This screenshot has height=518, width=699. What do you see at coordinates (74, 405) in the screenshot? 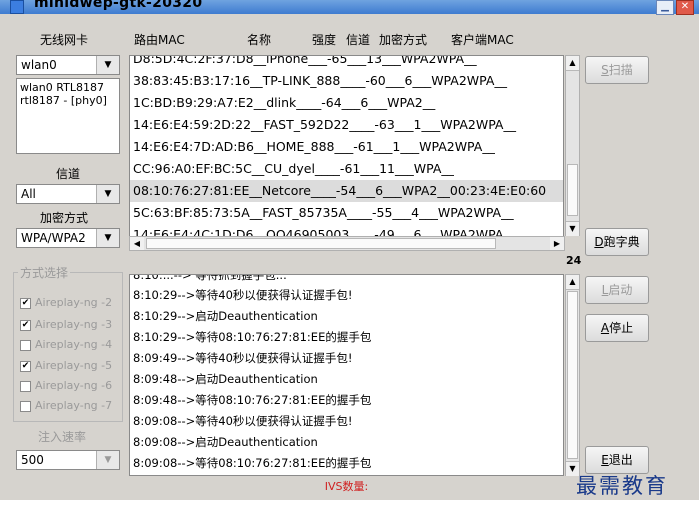
I see `mode-label: Aireplay-ng -7` at bounding box center [74, 405].